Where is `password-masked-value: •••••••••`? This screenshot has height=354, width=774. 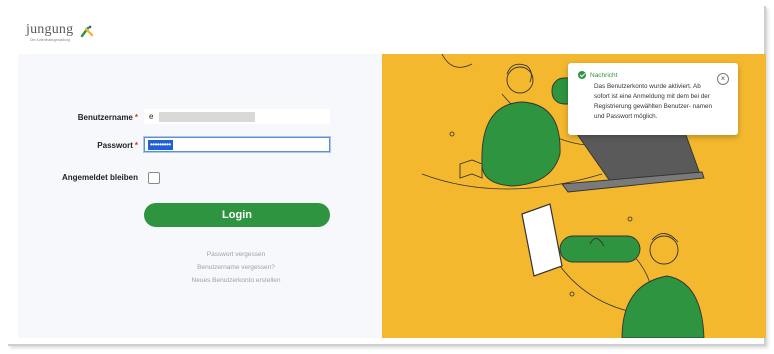 password-masked-value: ••••••••• is located at coordinates (160, 145).